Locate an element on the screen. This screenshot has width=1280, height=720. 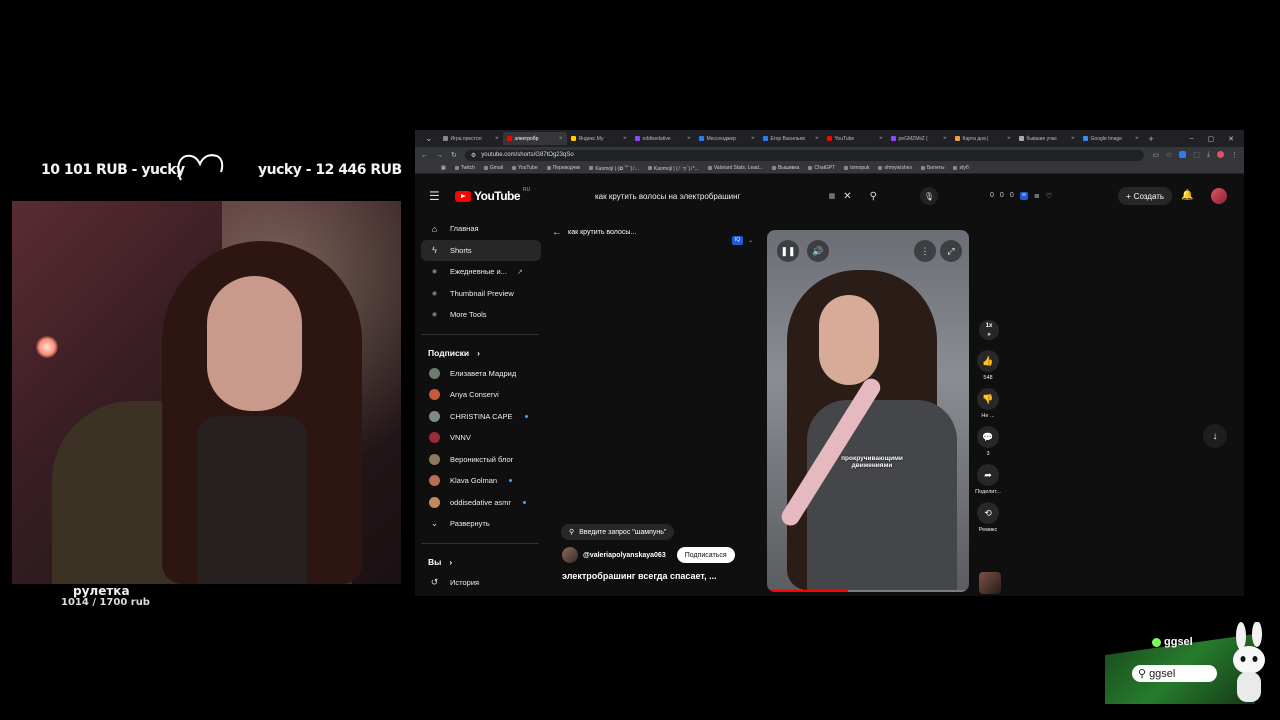
bookmark-item: Переводчик is located at coordinates (563, 168).